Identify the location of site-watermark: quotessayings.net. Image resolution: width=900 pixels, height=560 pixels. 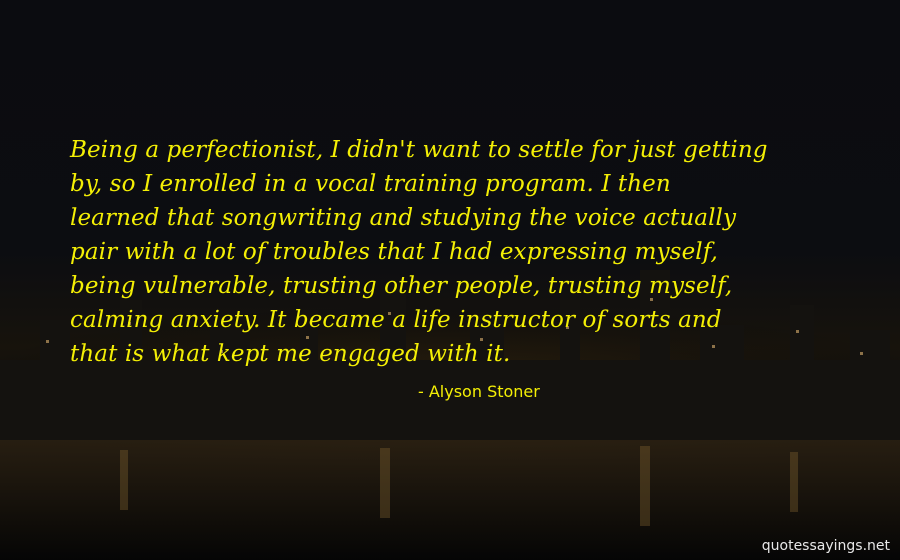
(825, 546).